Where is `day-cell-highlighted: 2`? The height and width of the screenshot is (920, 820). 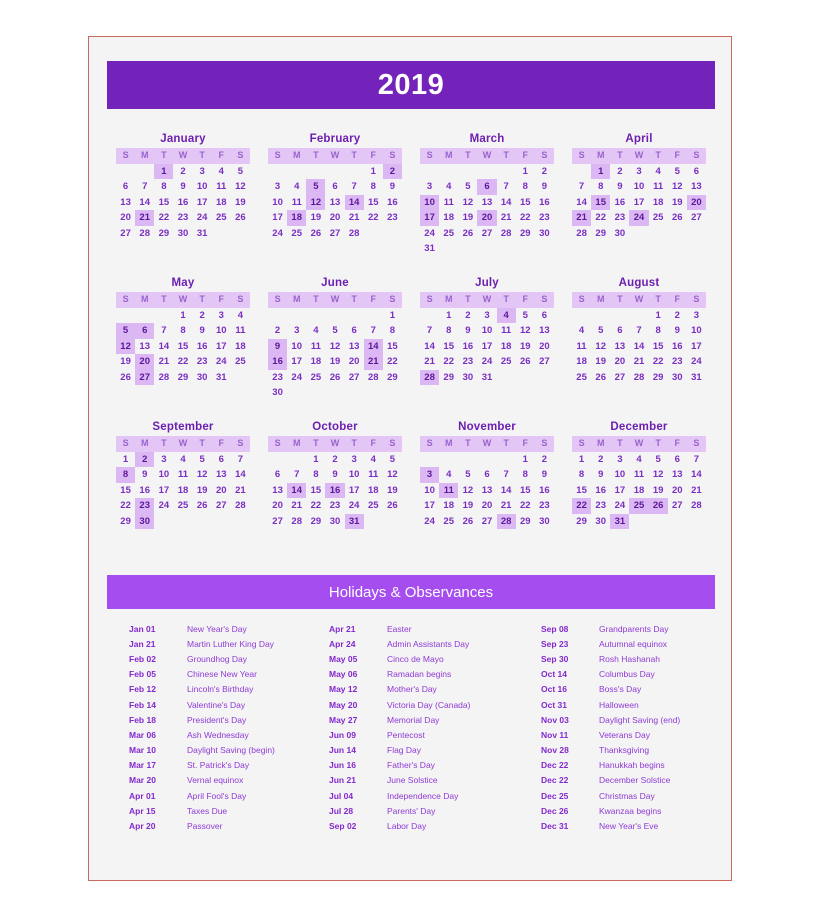
day-cell-highlighted: 2 is located at coordinates (145, 459).